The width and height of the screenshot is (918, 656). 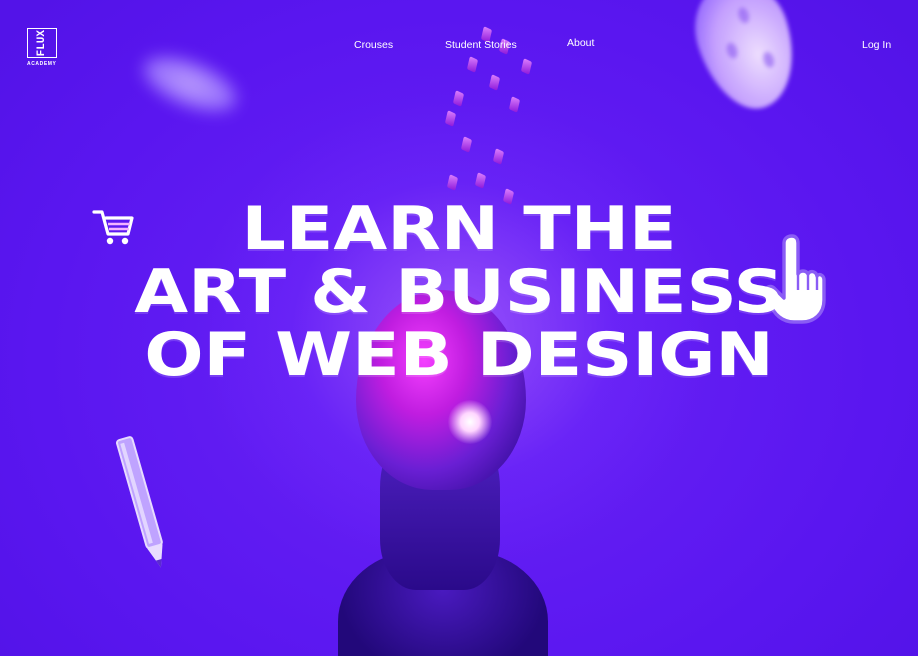 I want to click on hero-headline-line-2: ART & BUSINESS, so click(x=459, y=292).